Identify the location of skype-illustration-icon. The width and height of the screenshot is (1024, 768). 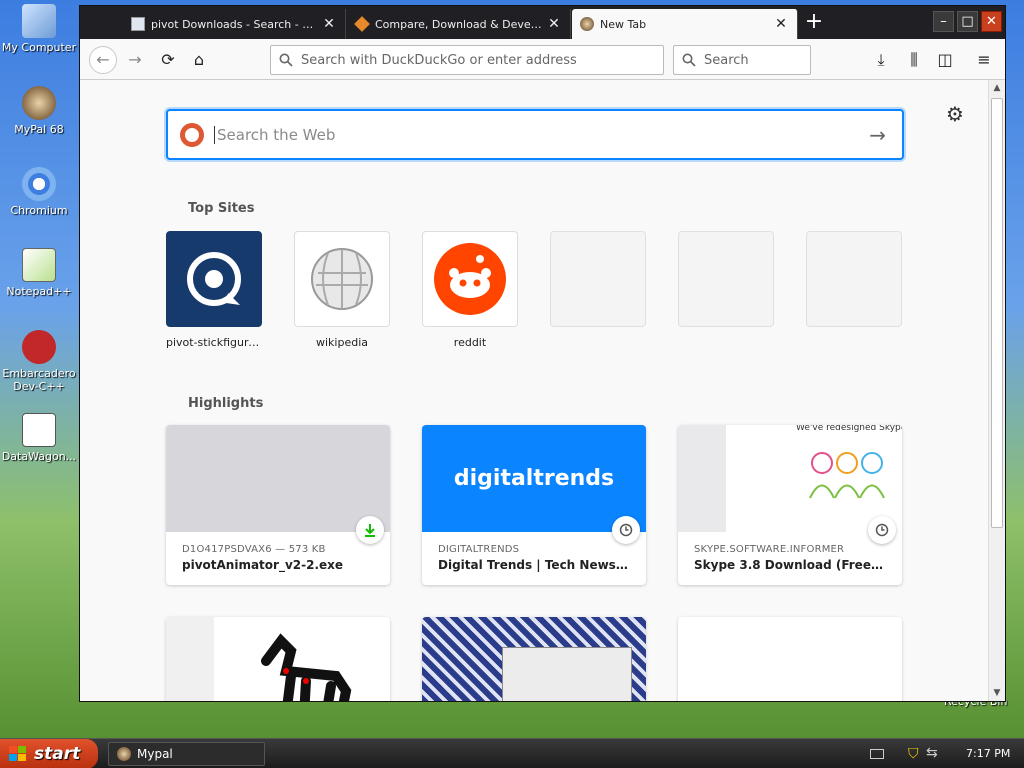
(847, 475).